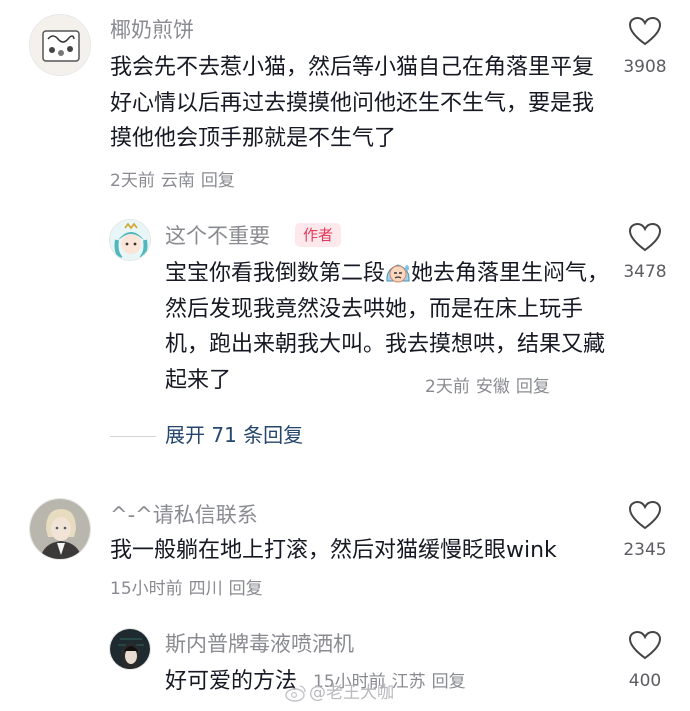  I want to click on like-count: 3908, so click(645, 67).